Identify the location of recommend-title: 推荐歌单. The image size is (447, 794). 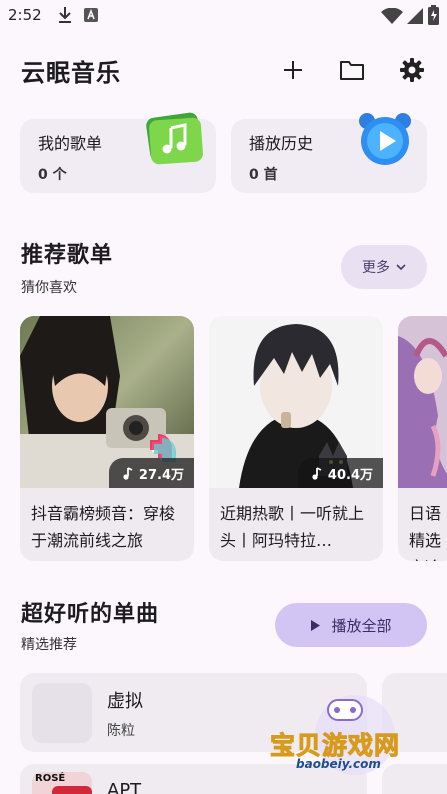
(67, 255).